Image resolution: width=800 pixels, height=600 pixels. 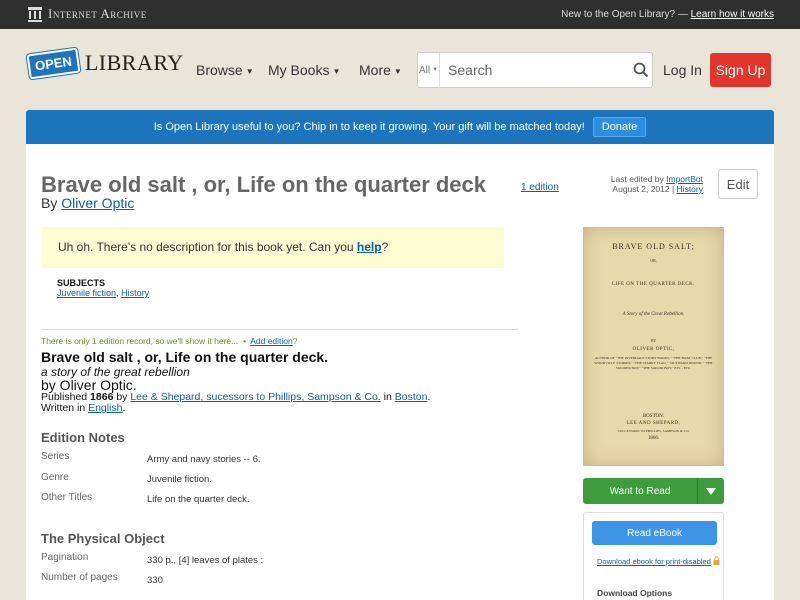 I want to click on add-edition-link: Add edition, so click(x=271, y=341).